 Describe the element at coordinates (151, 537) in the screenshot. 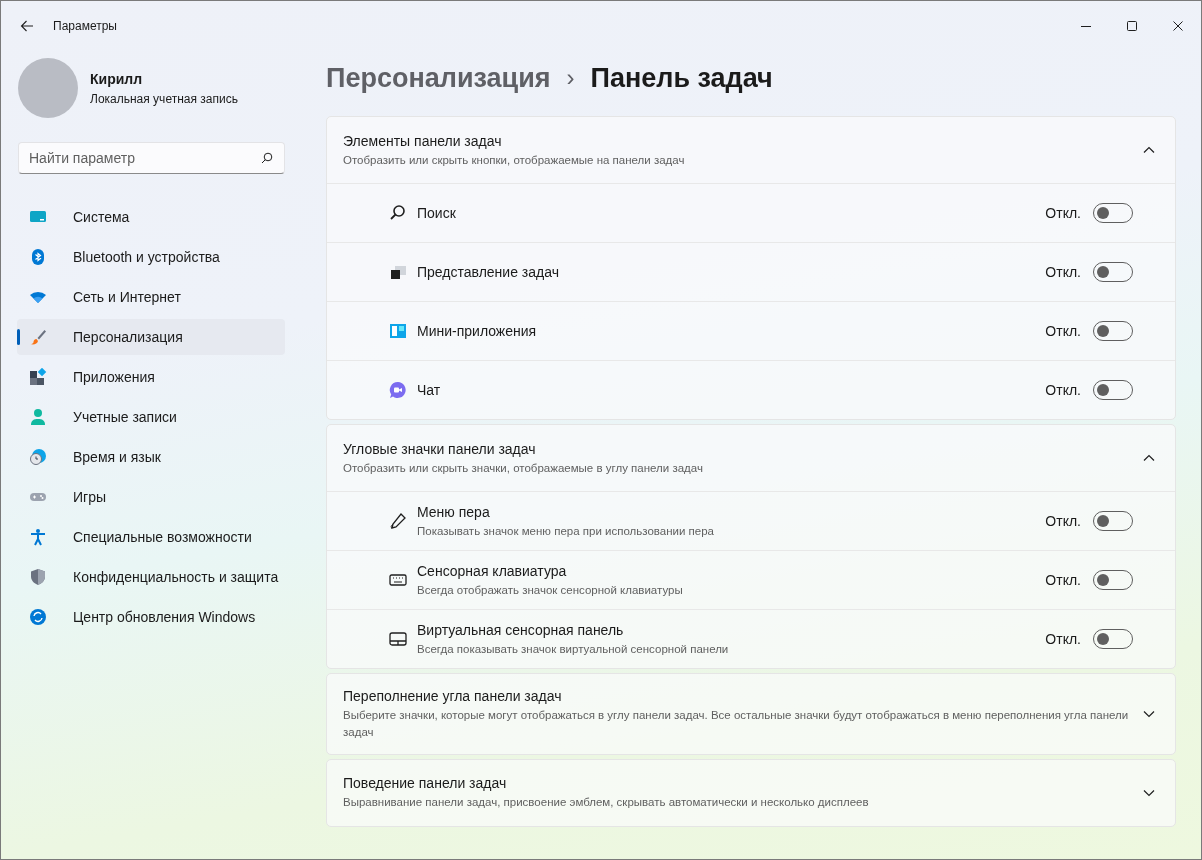

I see `nav-item: Специальные возможности` at that location.